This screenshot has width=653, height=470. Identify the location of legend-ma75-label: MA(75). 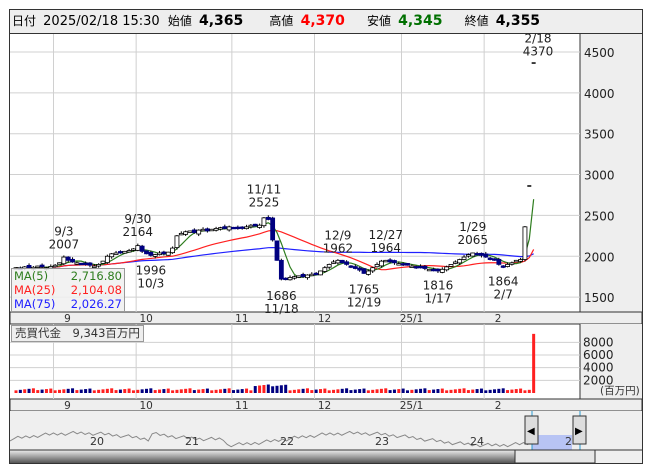
(35, 304).